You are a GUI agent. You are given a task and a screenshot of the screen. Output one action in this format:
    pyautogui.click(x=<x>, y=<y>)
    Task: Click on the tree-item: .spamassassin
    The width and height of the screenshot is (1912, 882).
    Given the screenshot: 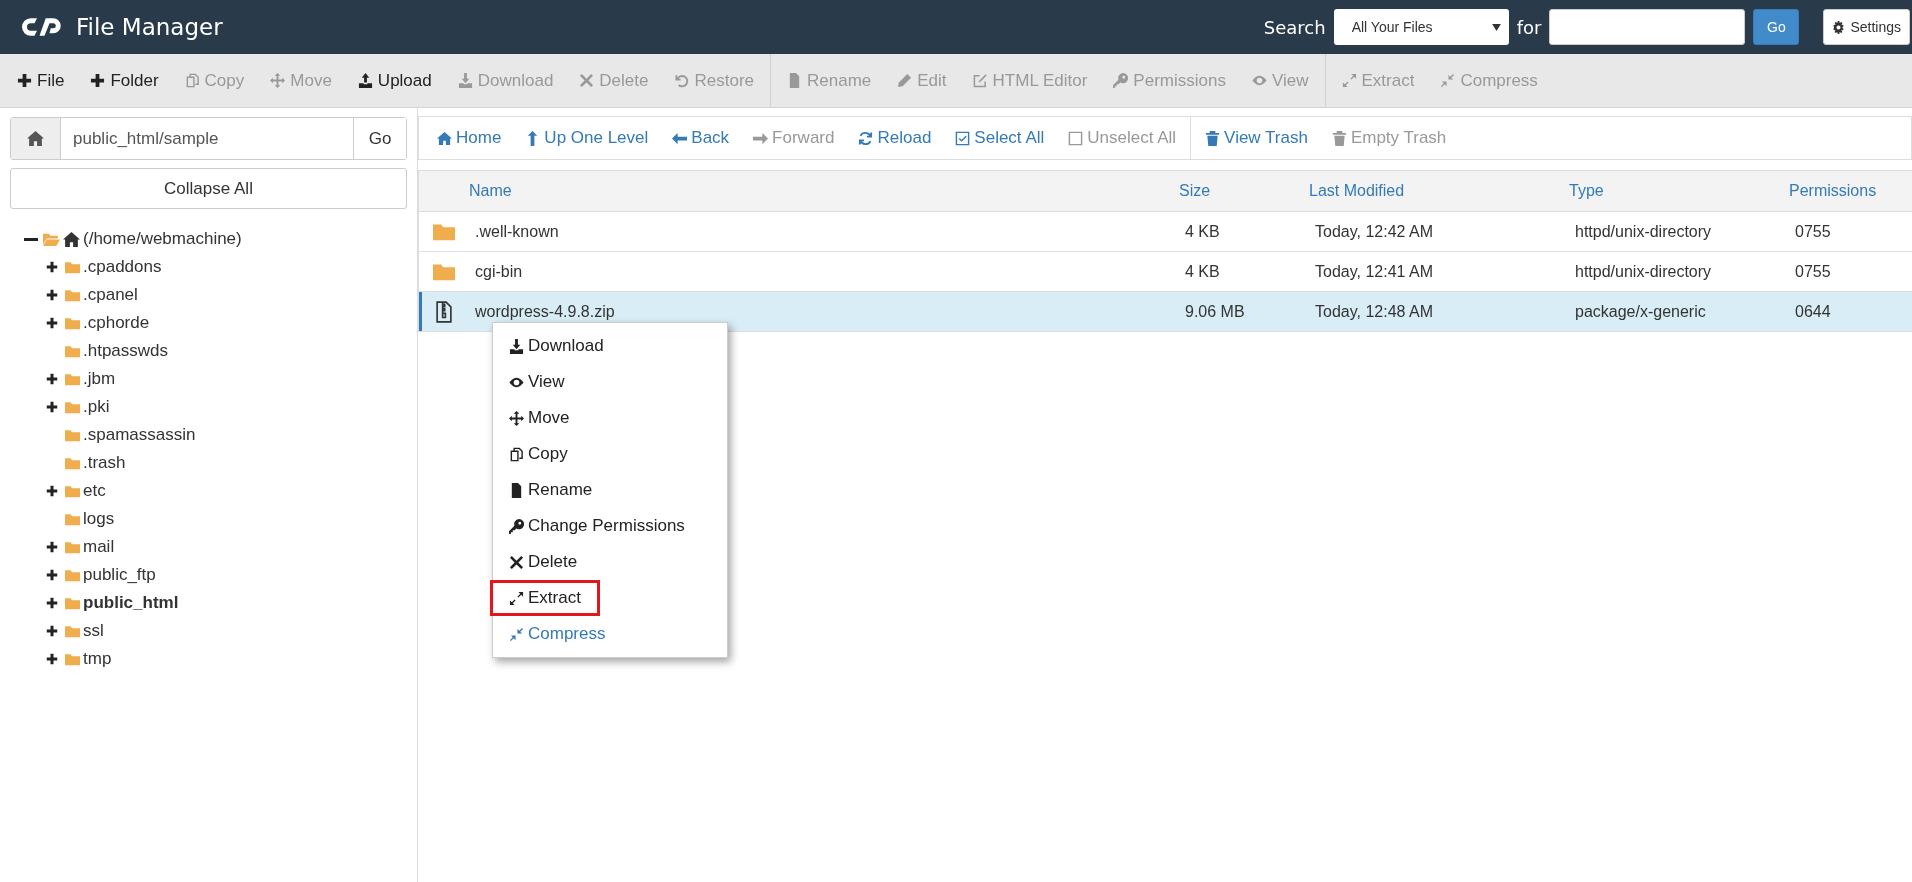 What is the action you would take?
    pyautogui.click(x=139, y=435)
    